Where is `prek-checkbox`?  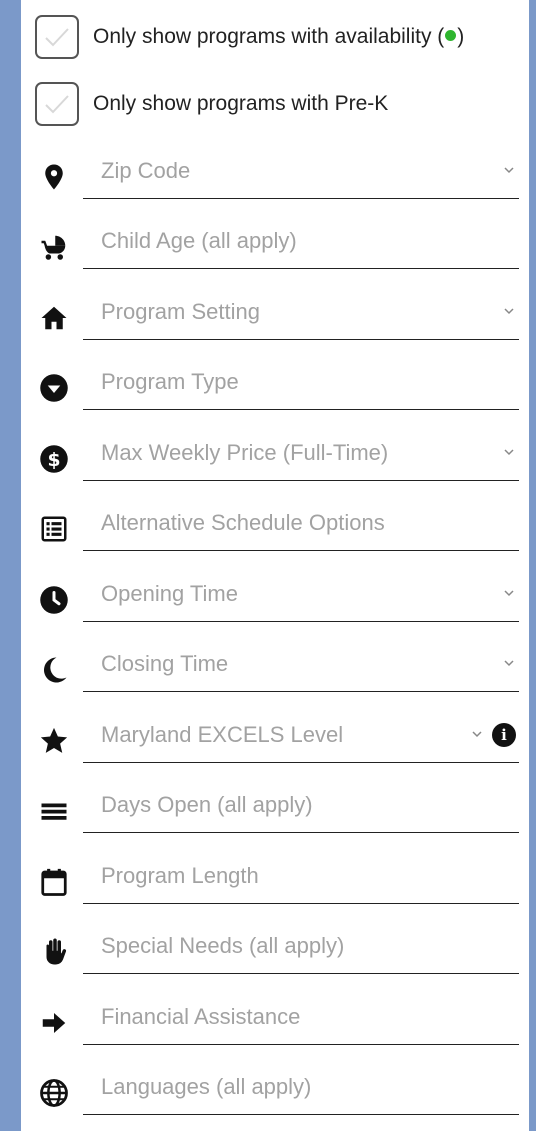
prek-checkbox is located at coordinates (57, 104).